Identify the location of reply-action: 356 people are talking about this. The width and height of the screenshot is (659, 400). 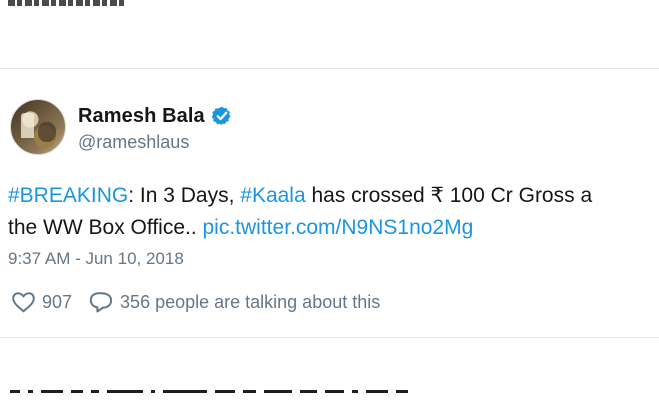
(233, 302).